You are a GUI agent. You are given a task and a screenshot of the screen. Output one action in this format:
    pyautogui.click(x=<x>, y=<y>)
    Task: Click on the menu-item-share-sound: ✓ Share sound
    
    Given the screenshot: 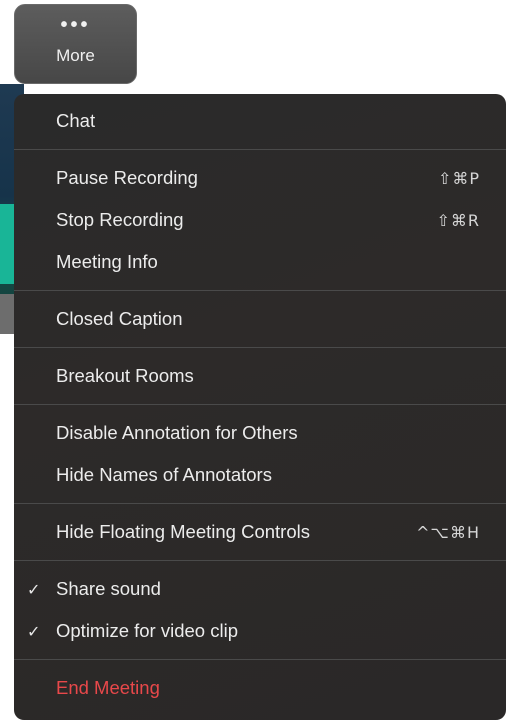 What is the action you would take?
    pyautogui.click(x=260, y=589)
    